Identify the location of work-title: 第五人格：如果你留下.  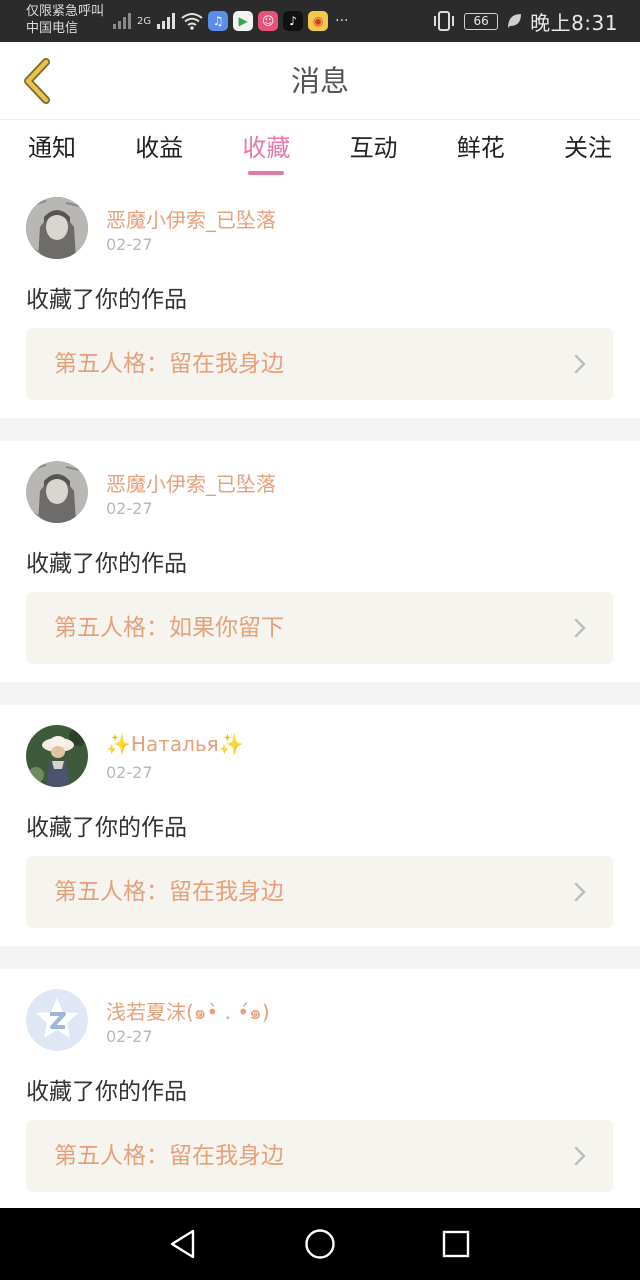
(169, 628).